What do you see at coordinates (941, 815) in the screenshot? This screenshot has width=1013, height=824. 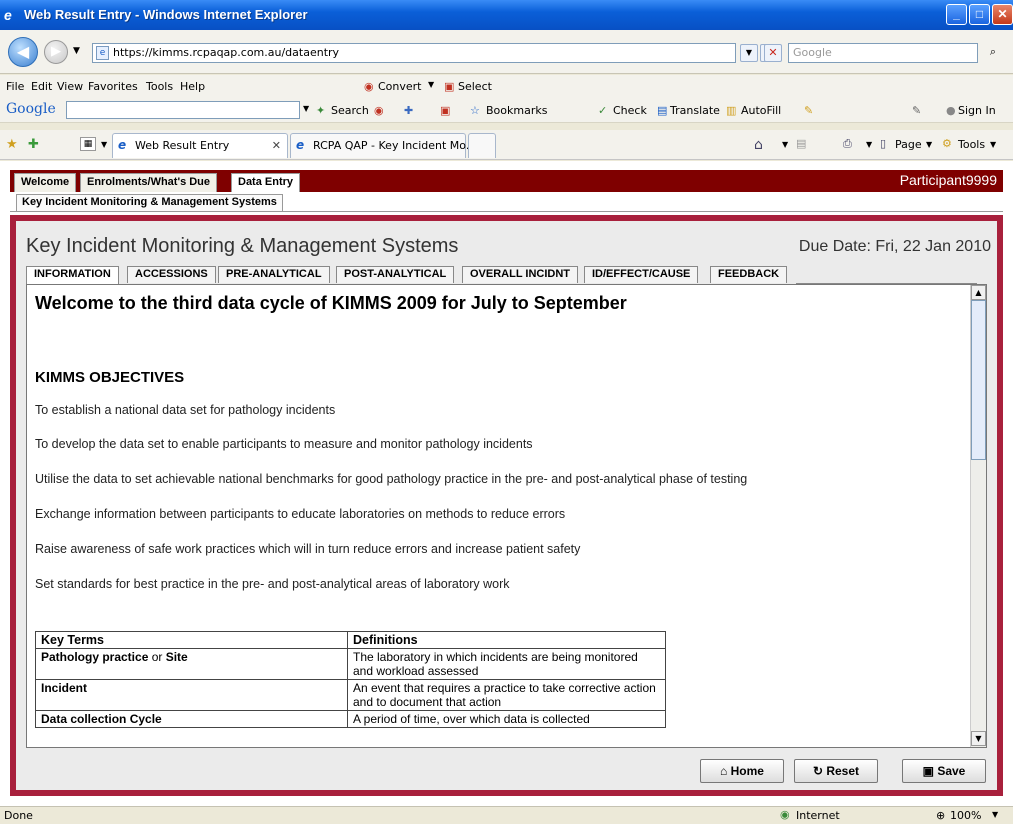 I see `zoom-icon: ⊕` at bounding box center [941, 815].